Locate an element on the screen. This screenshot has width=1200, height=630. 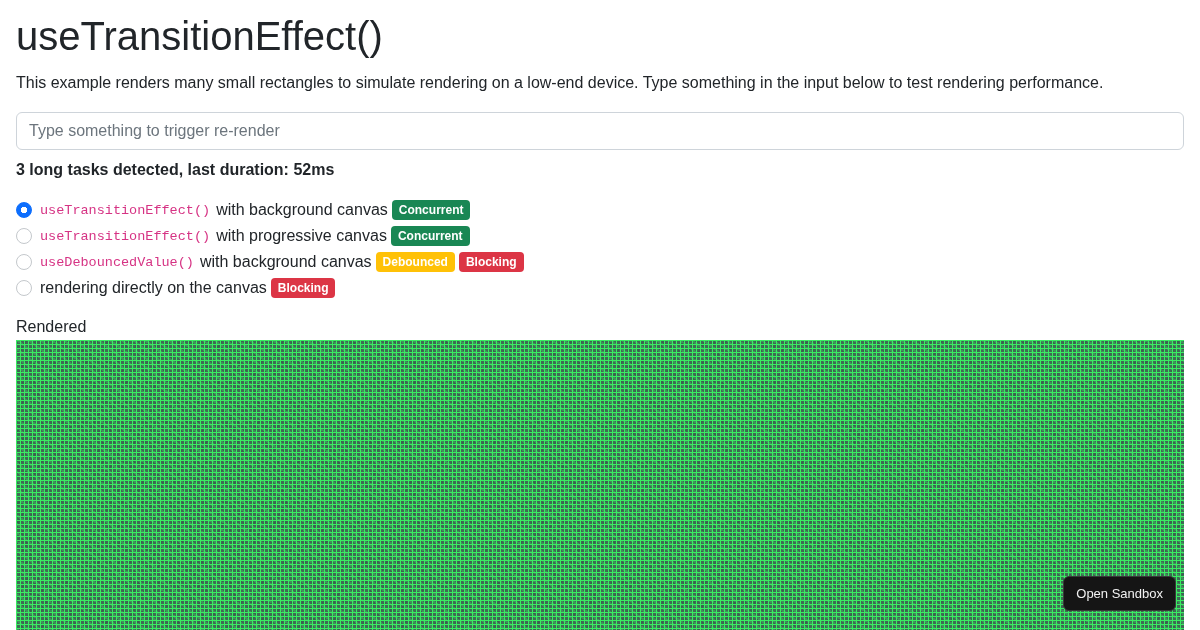
option-label: rendering directly on the canvas is located at coordinates (153, 288).